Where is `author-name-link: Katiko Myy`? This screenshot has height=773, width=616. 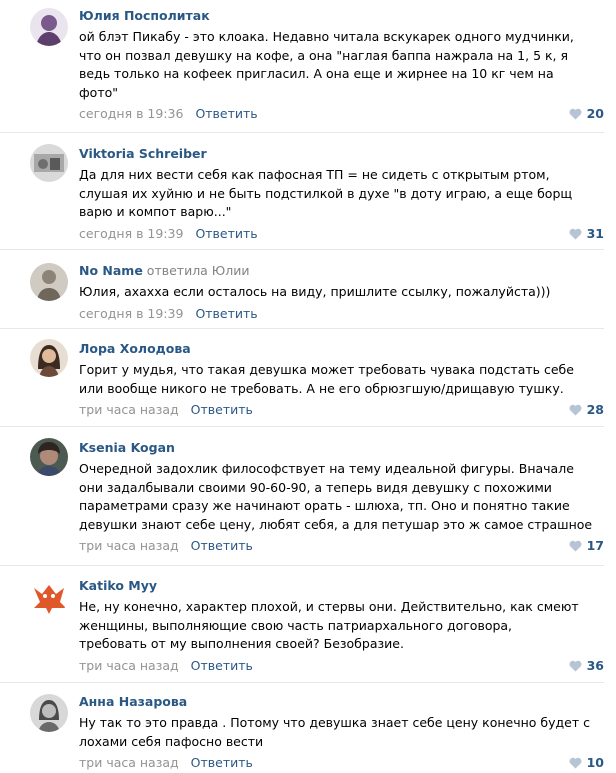
author-name-link: Katiko Myy is located at coordinates (118, 585).